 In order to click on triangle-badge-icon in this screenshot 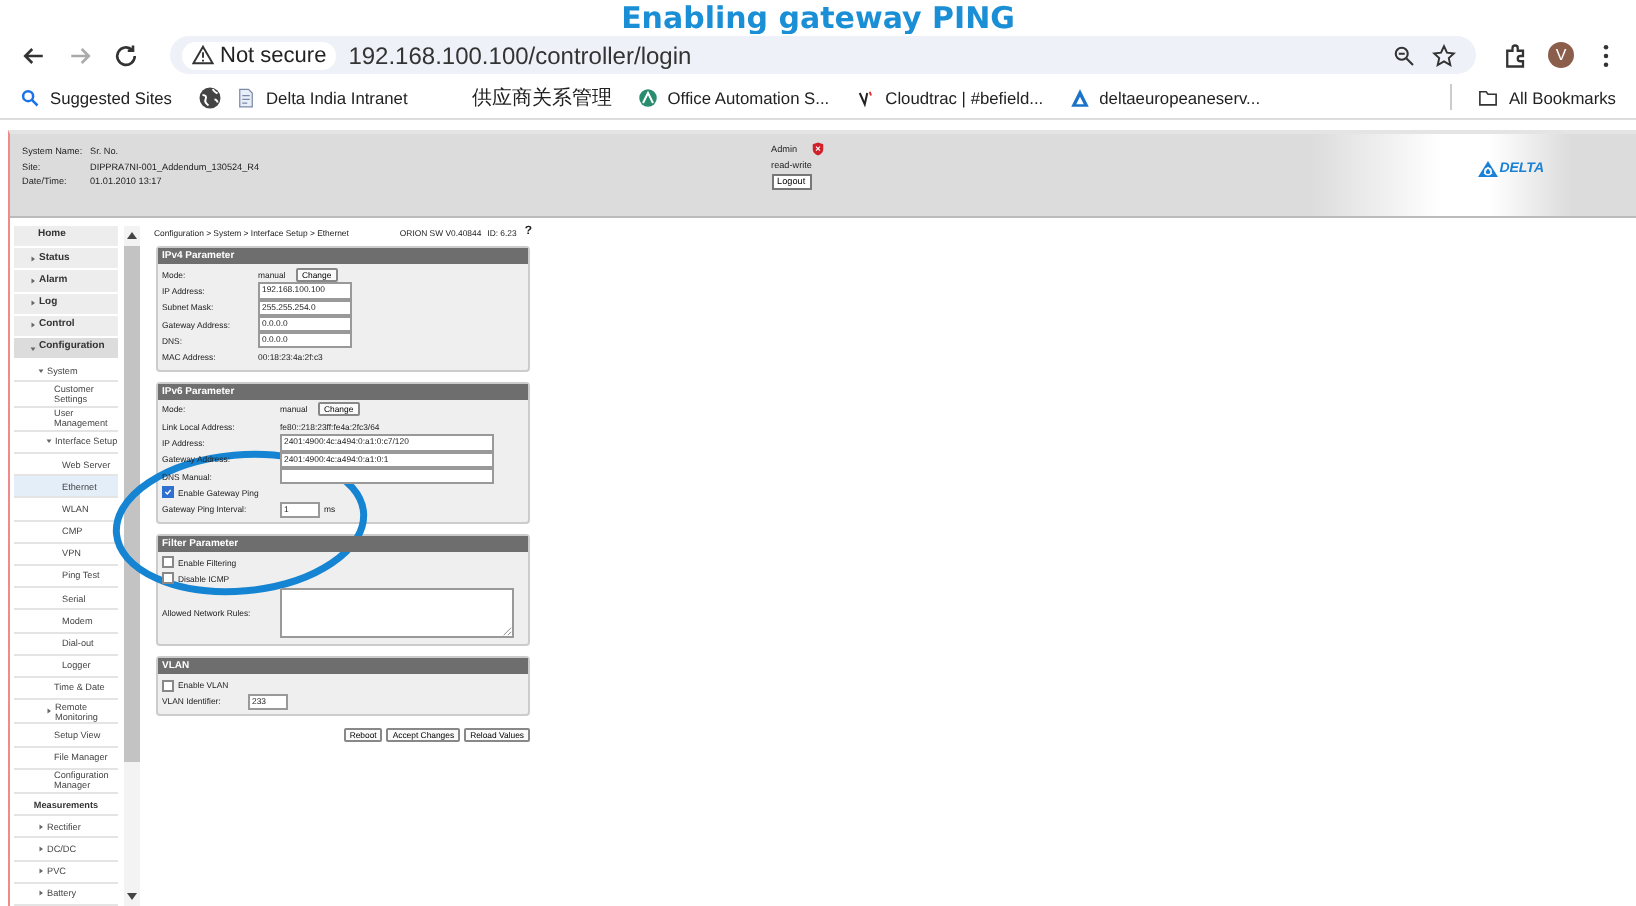, I will do `click(647, 97)`.